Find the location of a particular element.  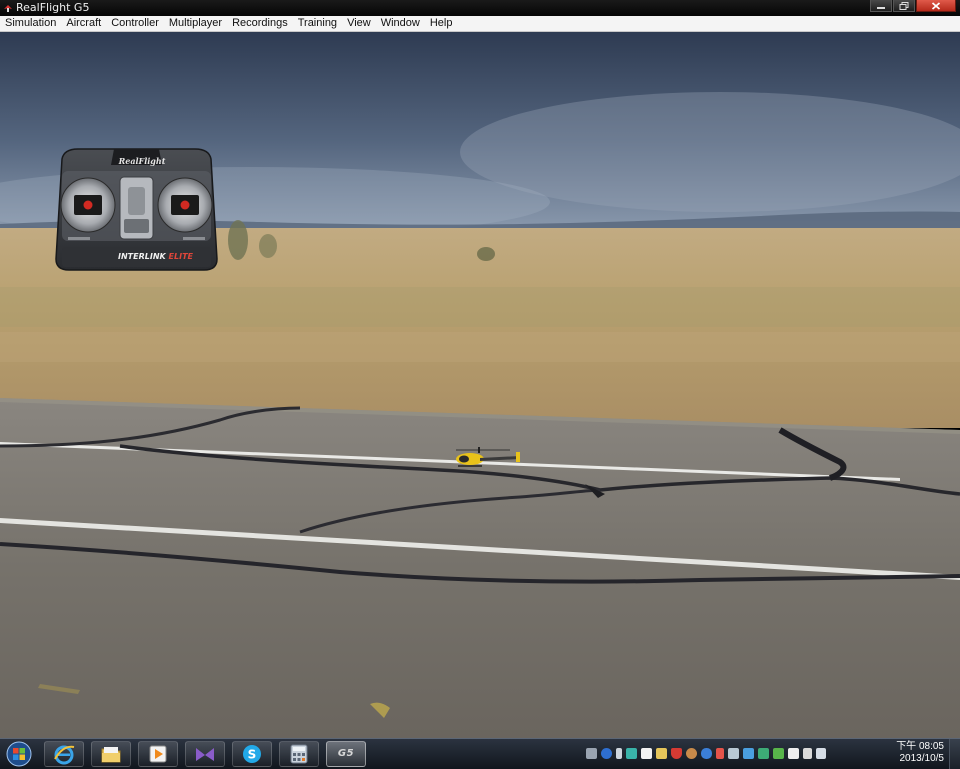

power-icon is located at coordinates (807, 753).